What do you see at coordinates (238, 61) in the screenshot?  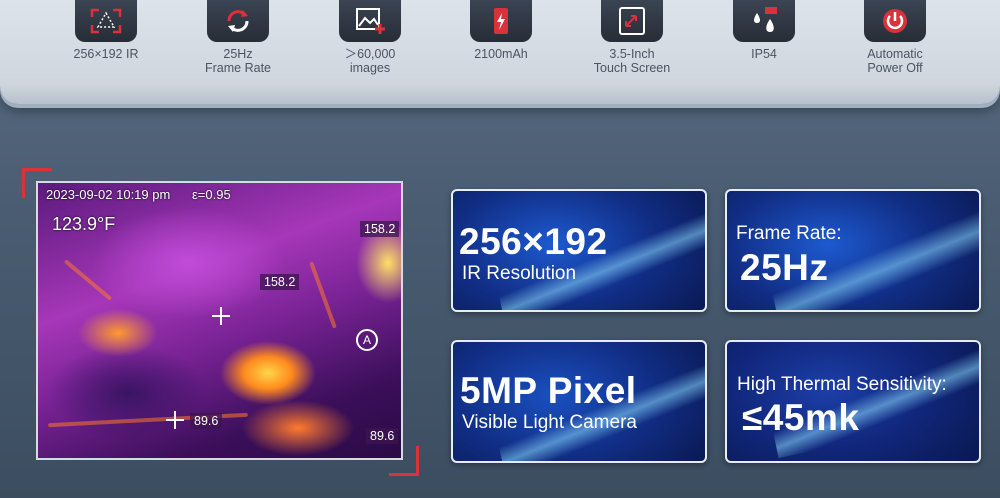 I see `feature-label: 25Hz Frame Rate` at bounding box center [238, 61].